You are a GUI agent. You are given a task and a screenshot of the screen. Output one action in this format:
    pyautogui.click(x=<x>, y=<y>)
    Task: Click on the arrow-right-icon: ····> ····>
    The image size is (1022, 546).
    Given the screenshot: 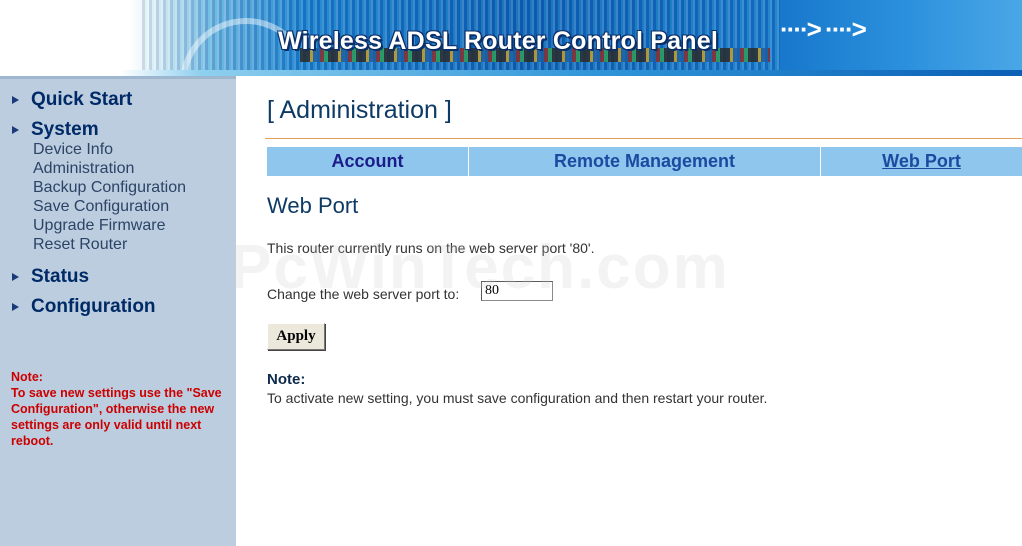 What is the action you would take?
    pyautogui.click(x=823, y=29)
    